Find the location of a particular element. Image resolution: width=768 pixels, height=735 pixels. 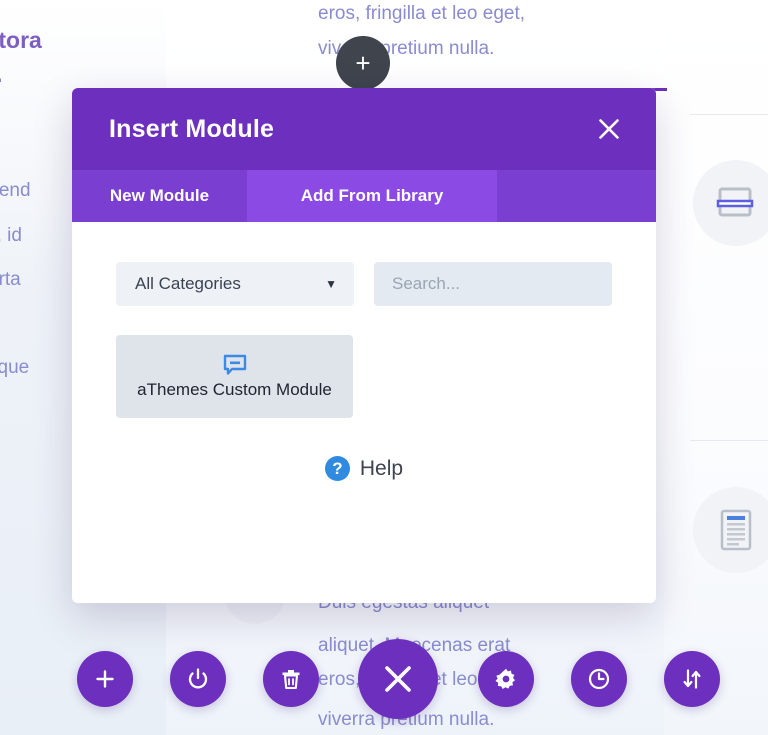

bg-text-1: . is located at coordinates (1, 74).